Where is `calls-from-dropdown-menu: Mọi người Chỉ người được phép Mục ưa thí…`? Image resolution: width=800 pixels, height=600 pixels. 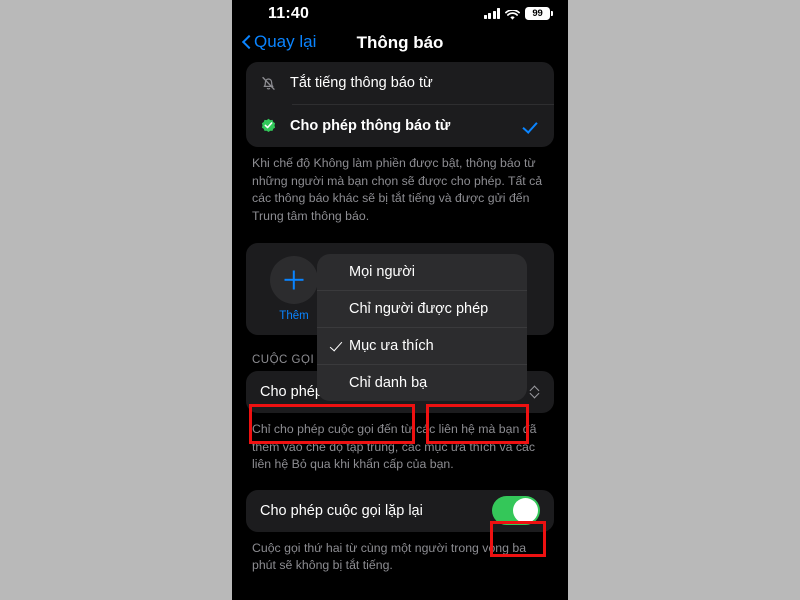
calls-from-dropdown-menu: Mọi người Chỉ người được phép Mục ưa thí… is located at coordinates (422, 327).